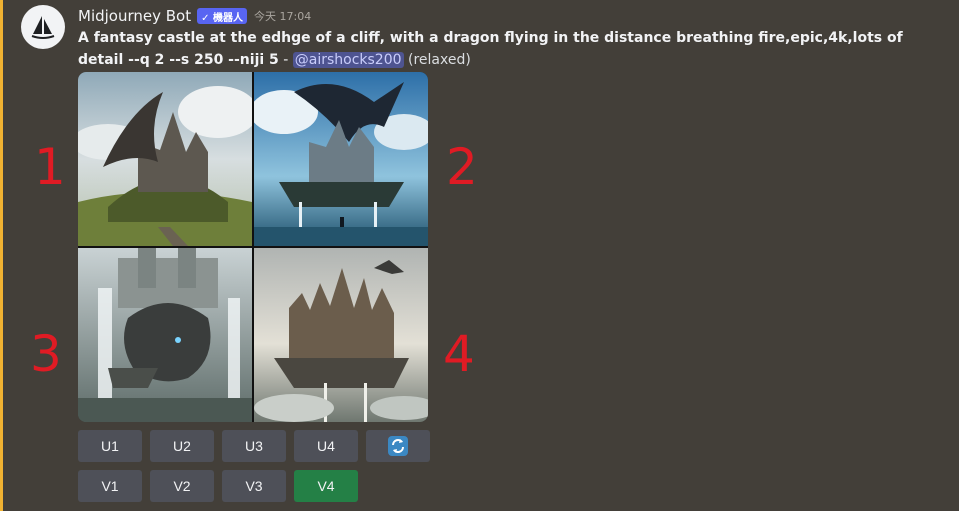 The width and height of the screenshot is (959, 511). I want to click on message-timestamp: 今天 17:04, so click(282, 16).